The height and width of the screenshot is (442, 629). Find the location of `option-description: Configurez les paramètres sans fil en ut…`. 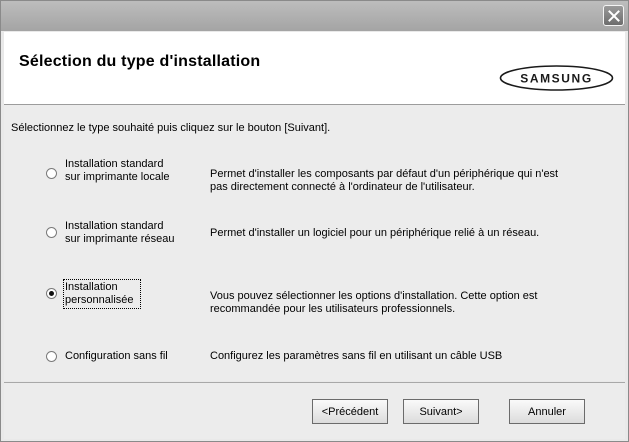

option-description: Configurez les paramètres sans fil en ut… is located at coordinates (356, 356).